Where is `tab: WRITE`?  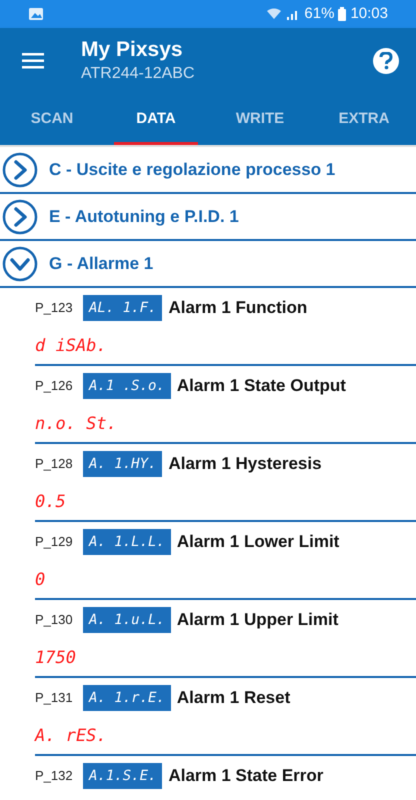 tab: WRITE is located at coordinates (260, 119).